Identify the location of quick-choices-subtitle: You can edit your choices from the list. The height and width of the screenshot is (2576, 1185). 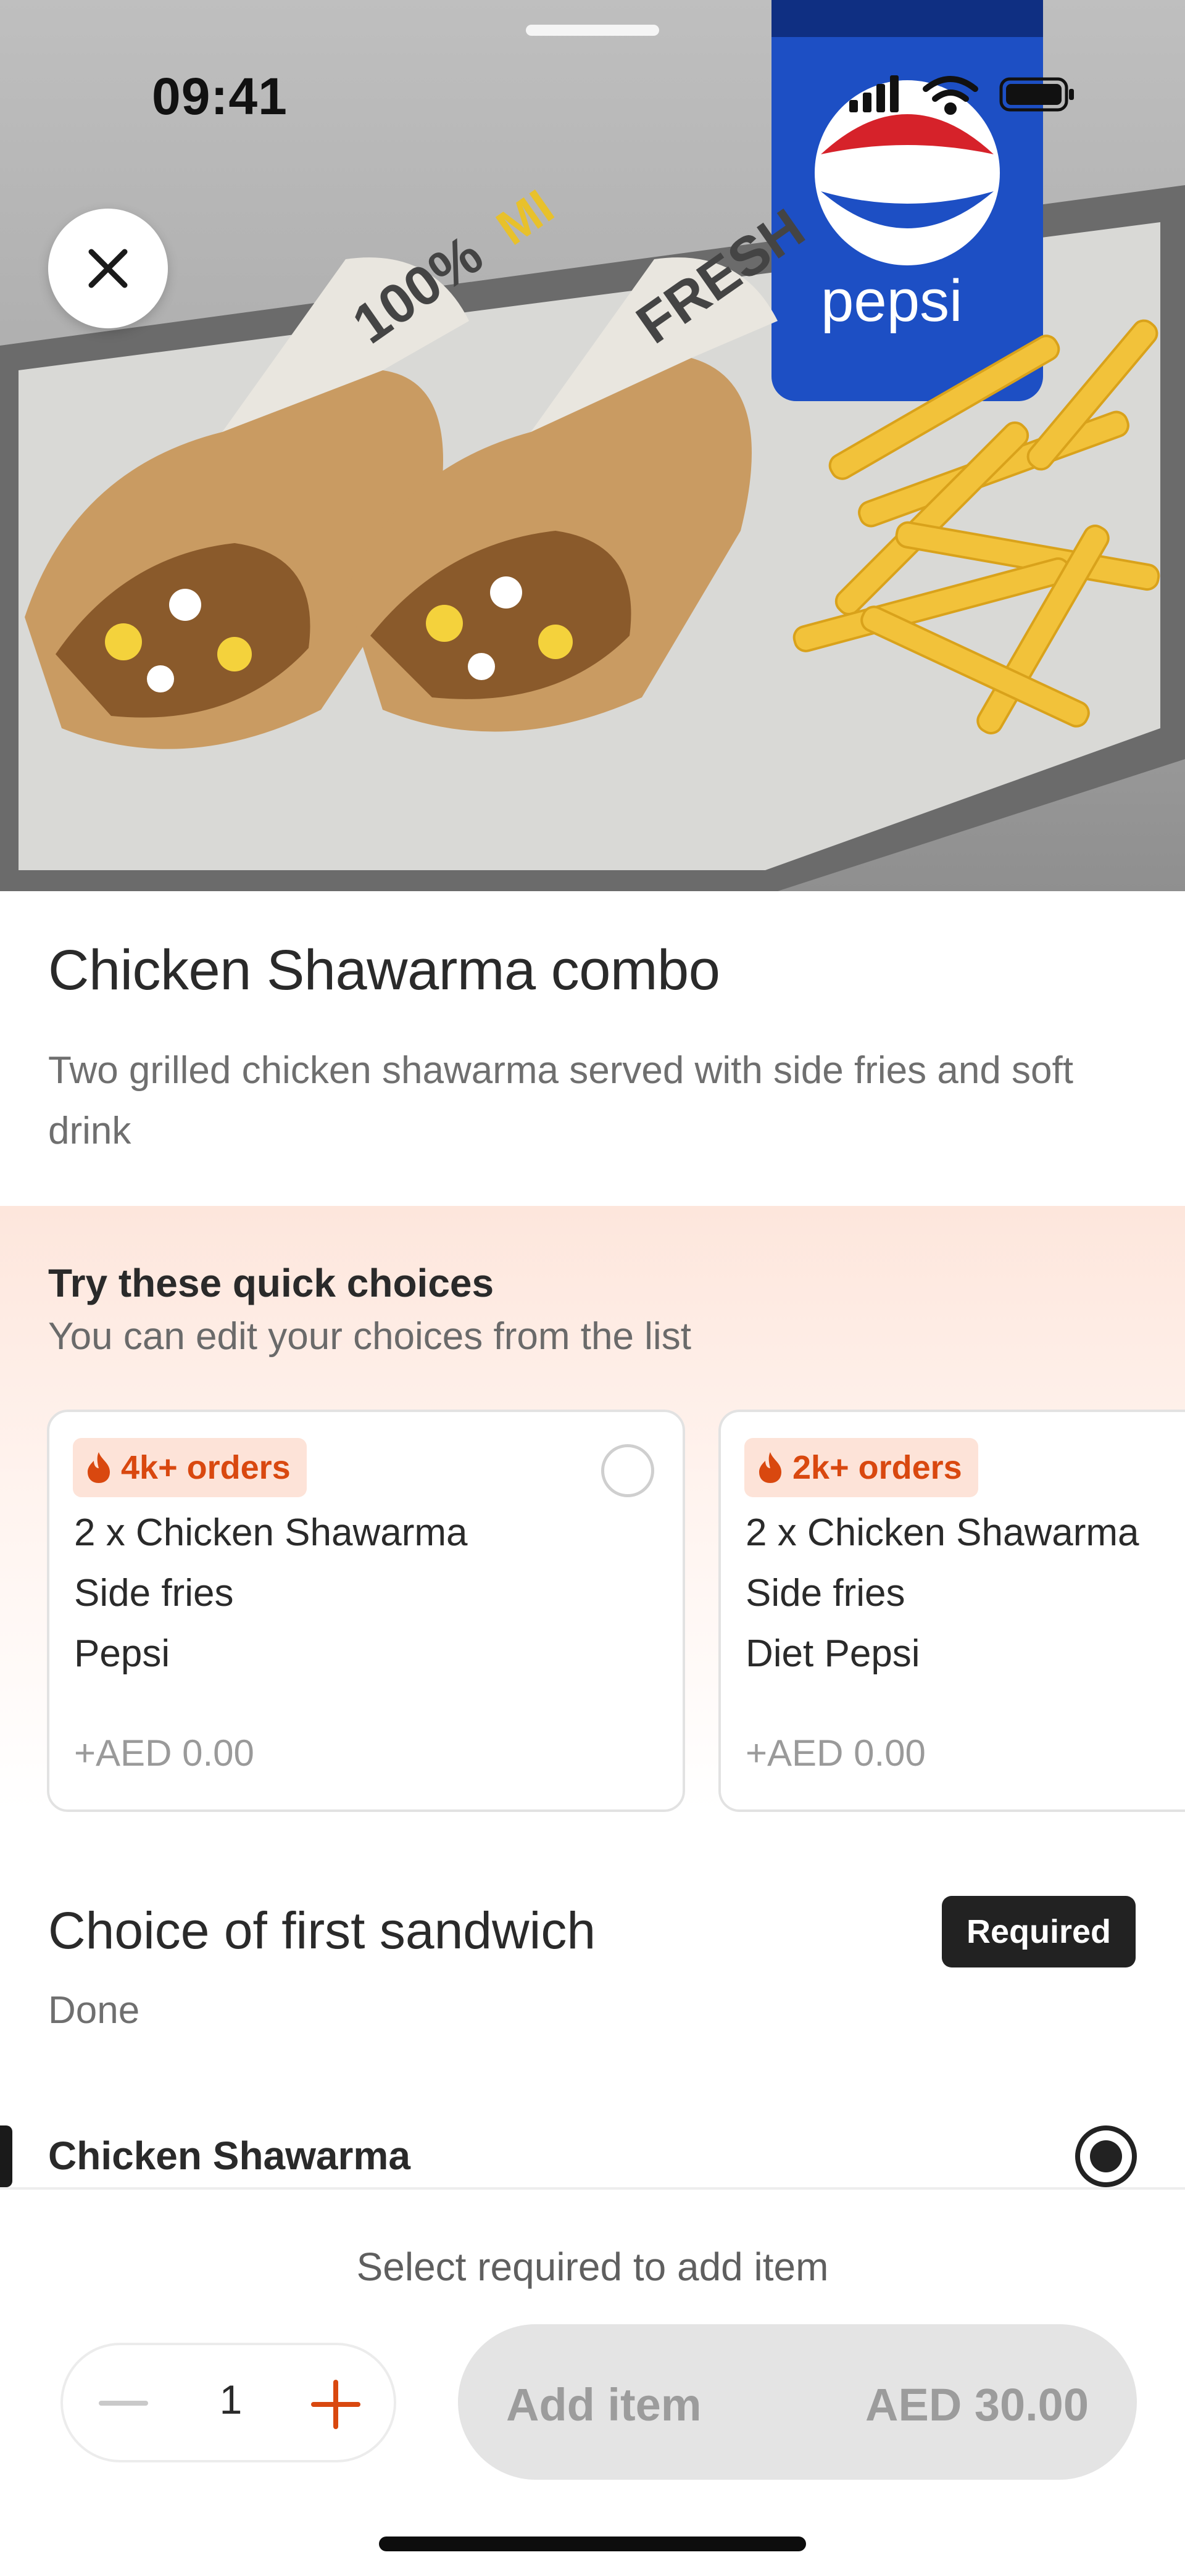
(369, 1336).